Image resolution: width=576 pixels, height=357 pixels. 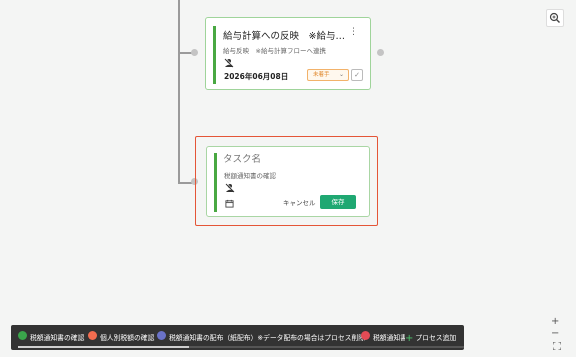 I want to click on magnifier-plus-icon, so click(x=554, y=17).